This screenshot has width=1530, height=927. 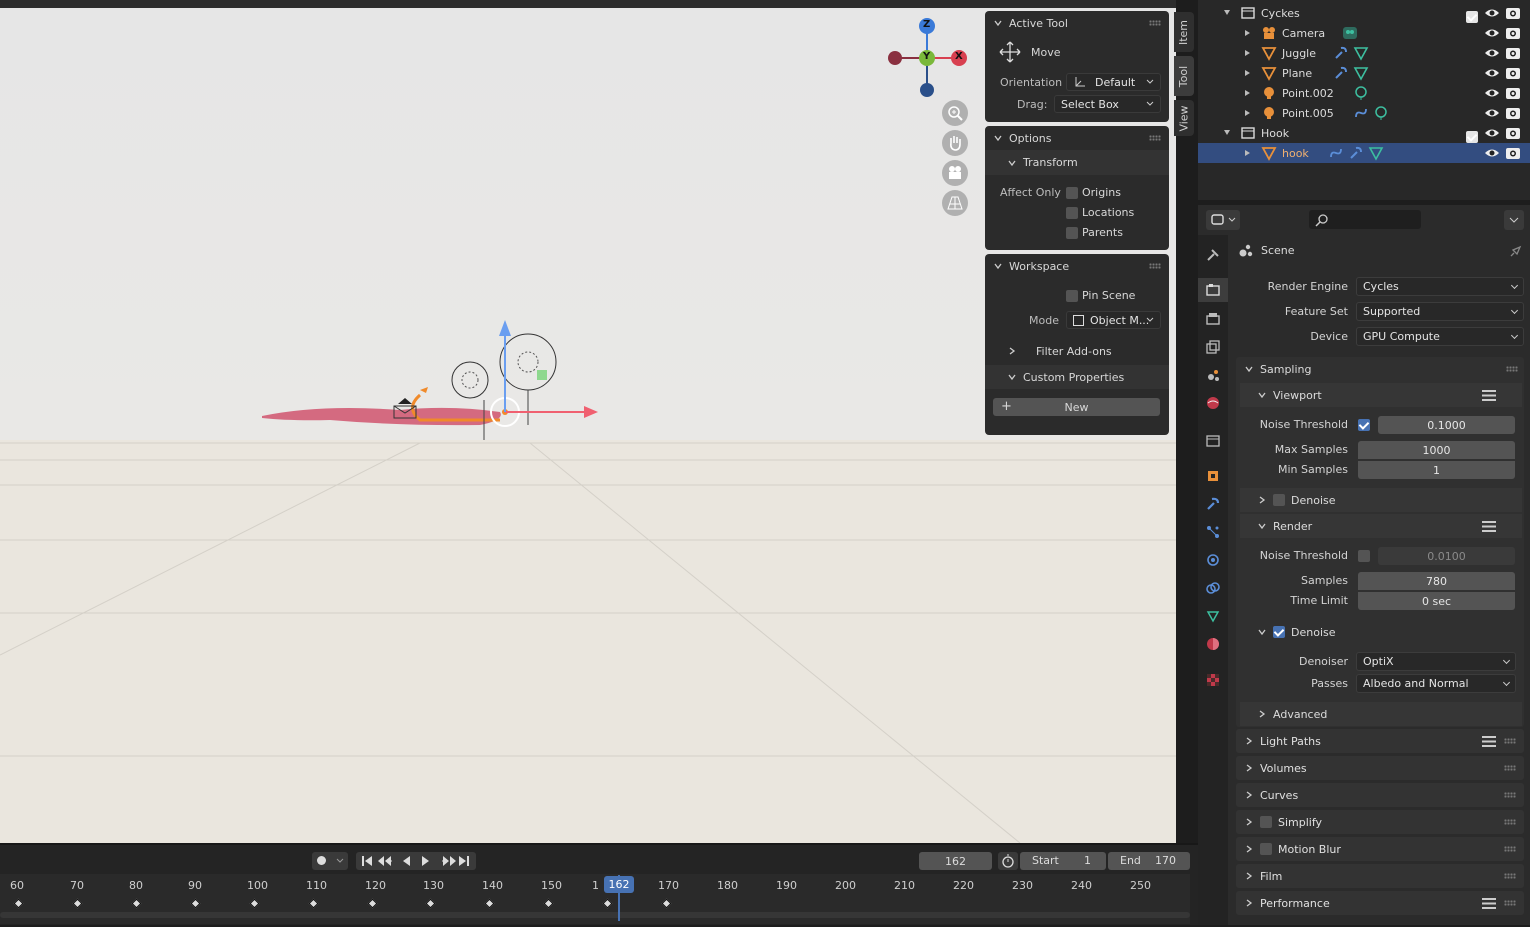 I want to click on section-header-volumes: Volumes, so click(x=1380, y=768).